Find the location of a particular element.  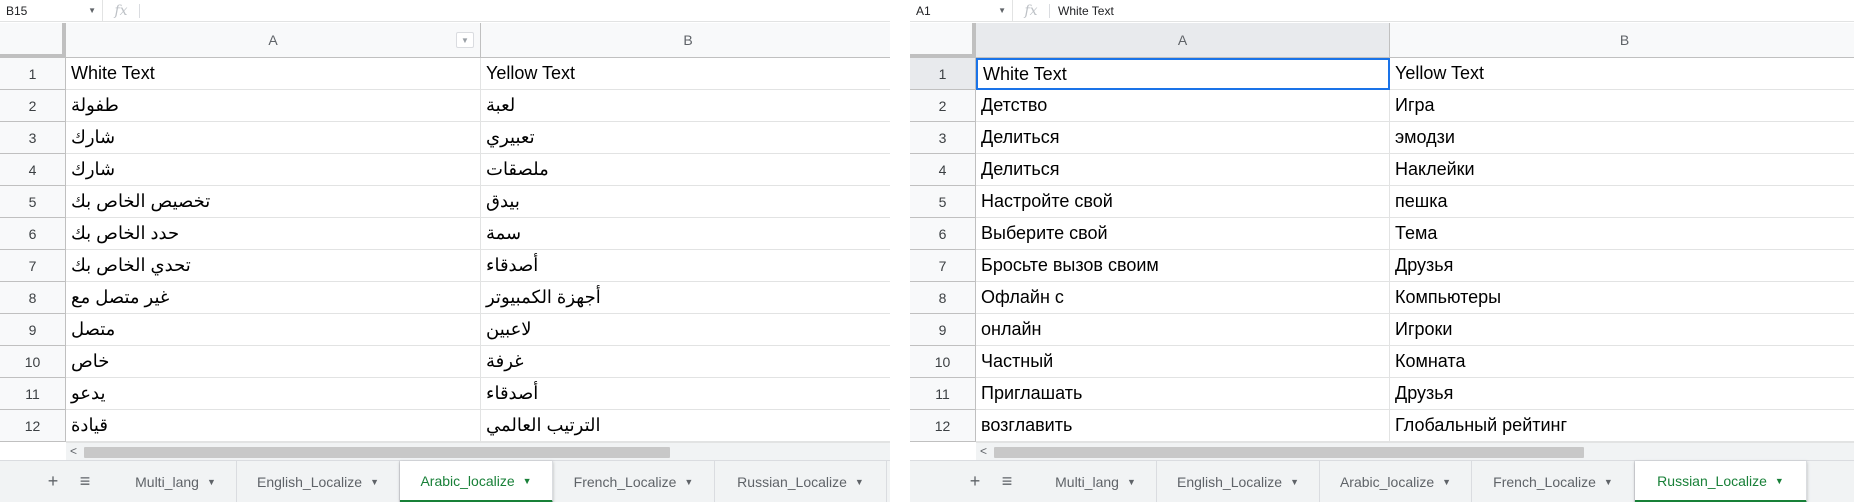

cell-b3: эмодзи is located at coordinates (1622, 138).